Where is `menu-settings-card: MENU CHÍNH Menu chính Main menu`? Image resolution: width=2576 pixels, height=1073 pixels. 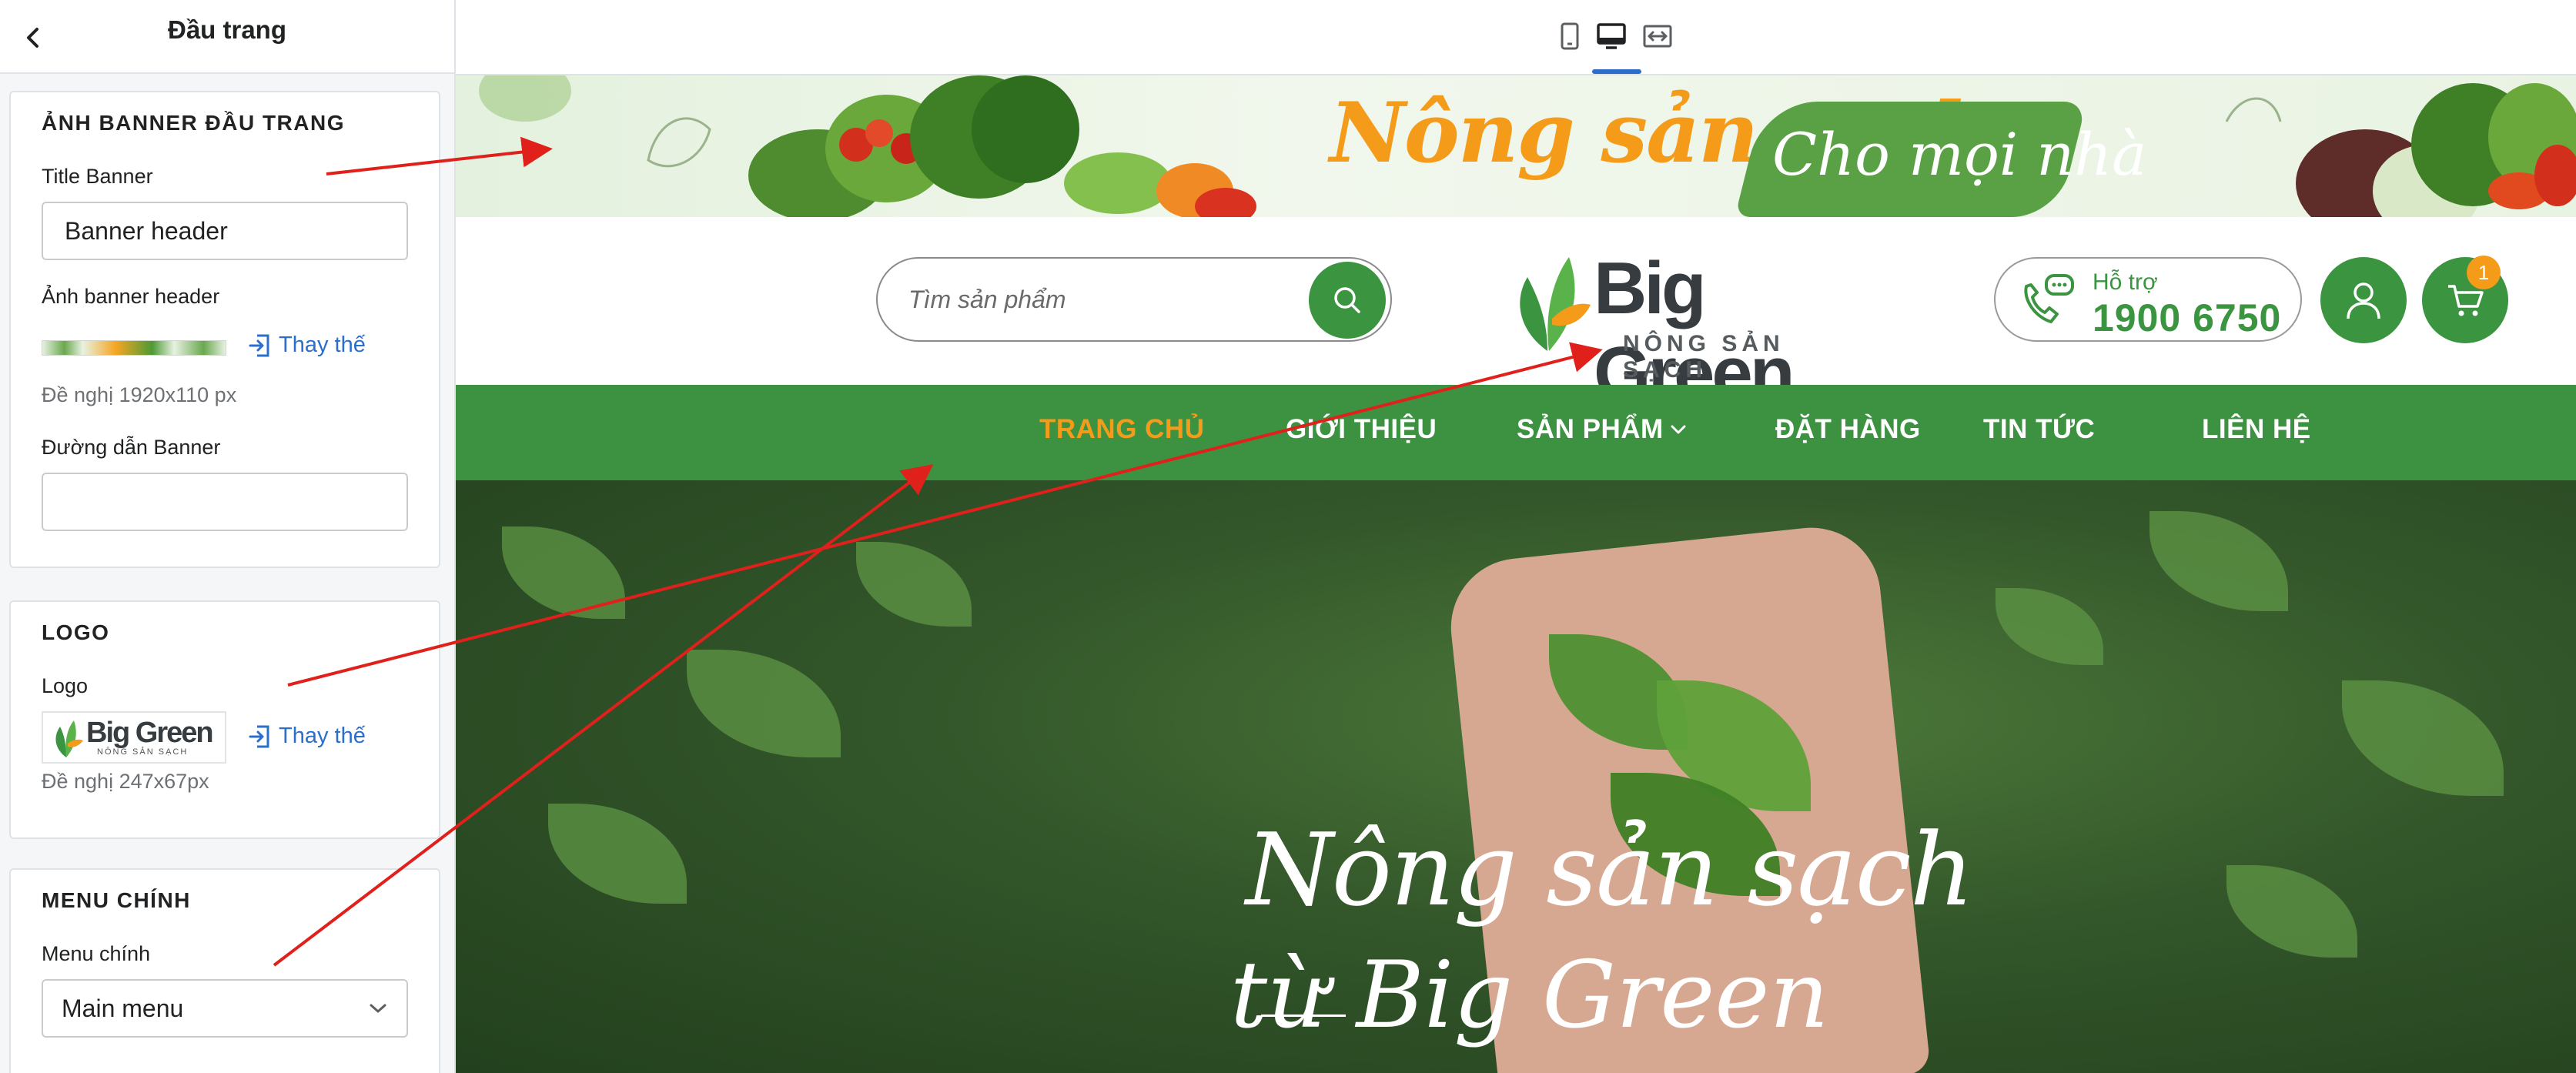
menu-settings-card: MENU CHÍNH Menu chính Main menu is located at coordinates (224, 971).